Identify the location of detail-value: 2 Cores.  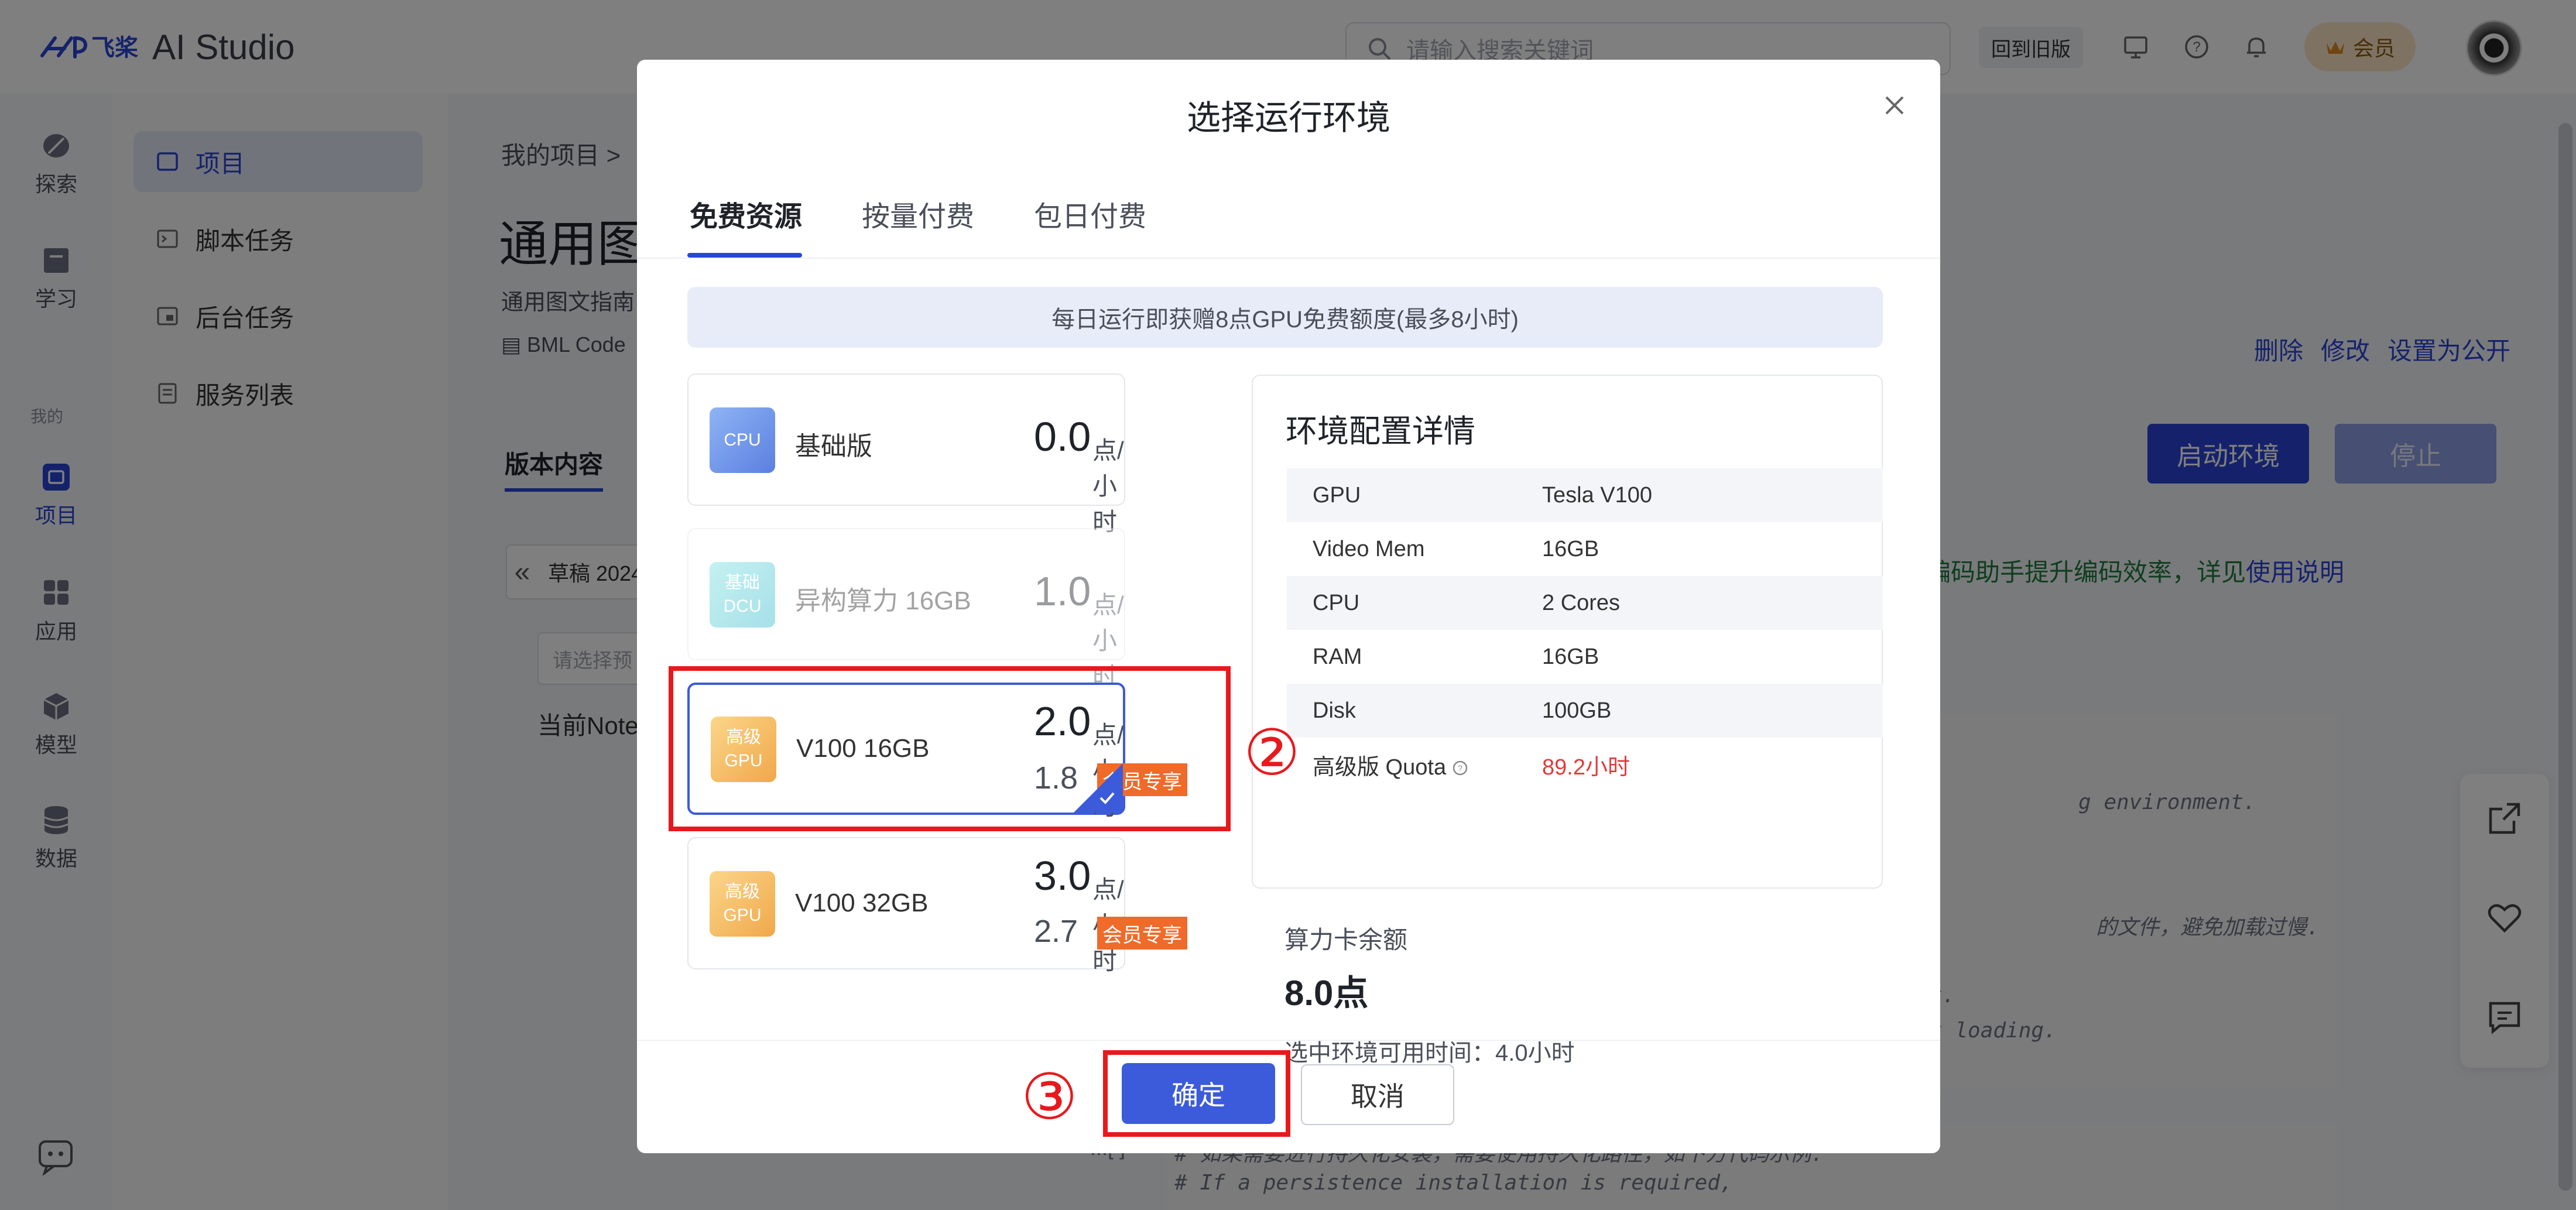
(1581, 602).